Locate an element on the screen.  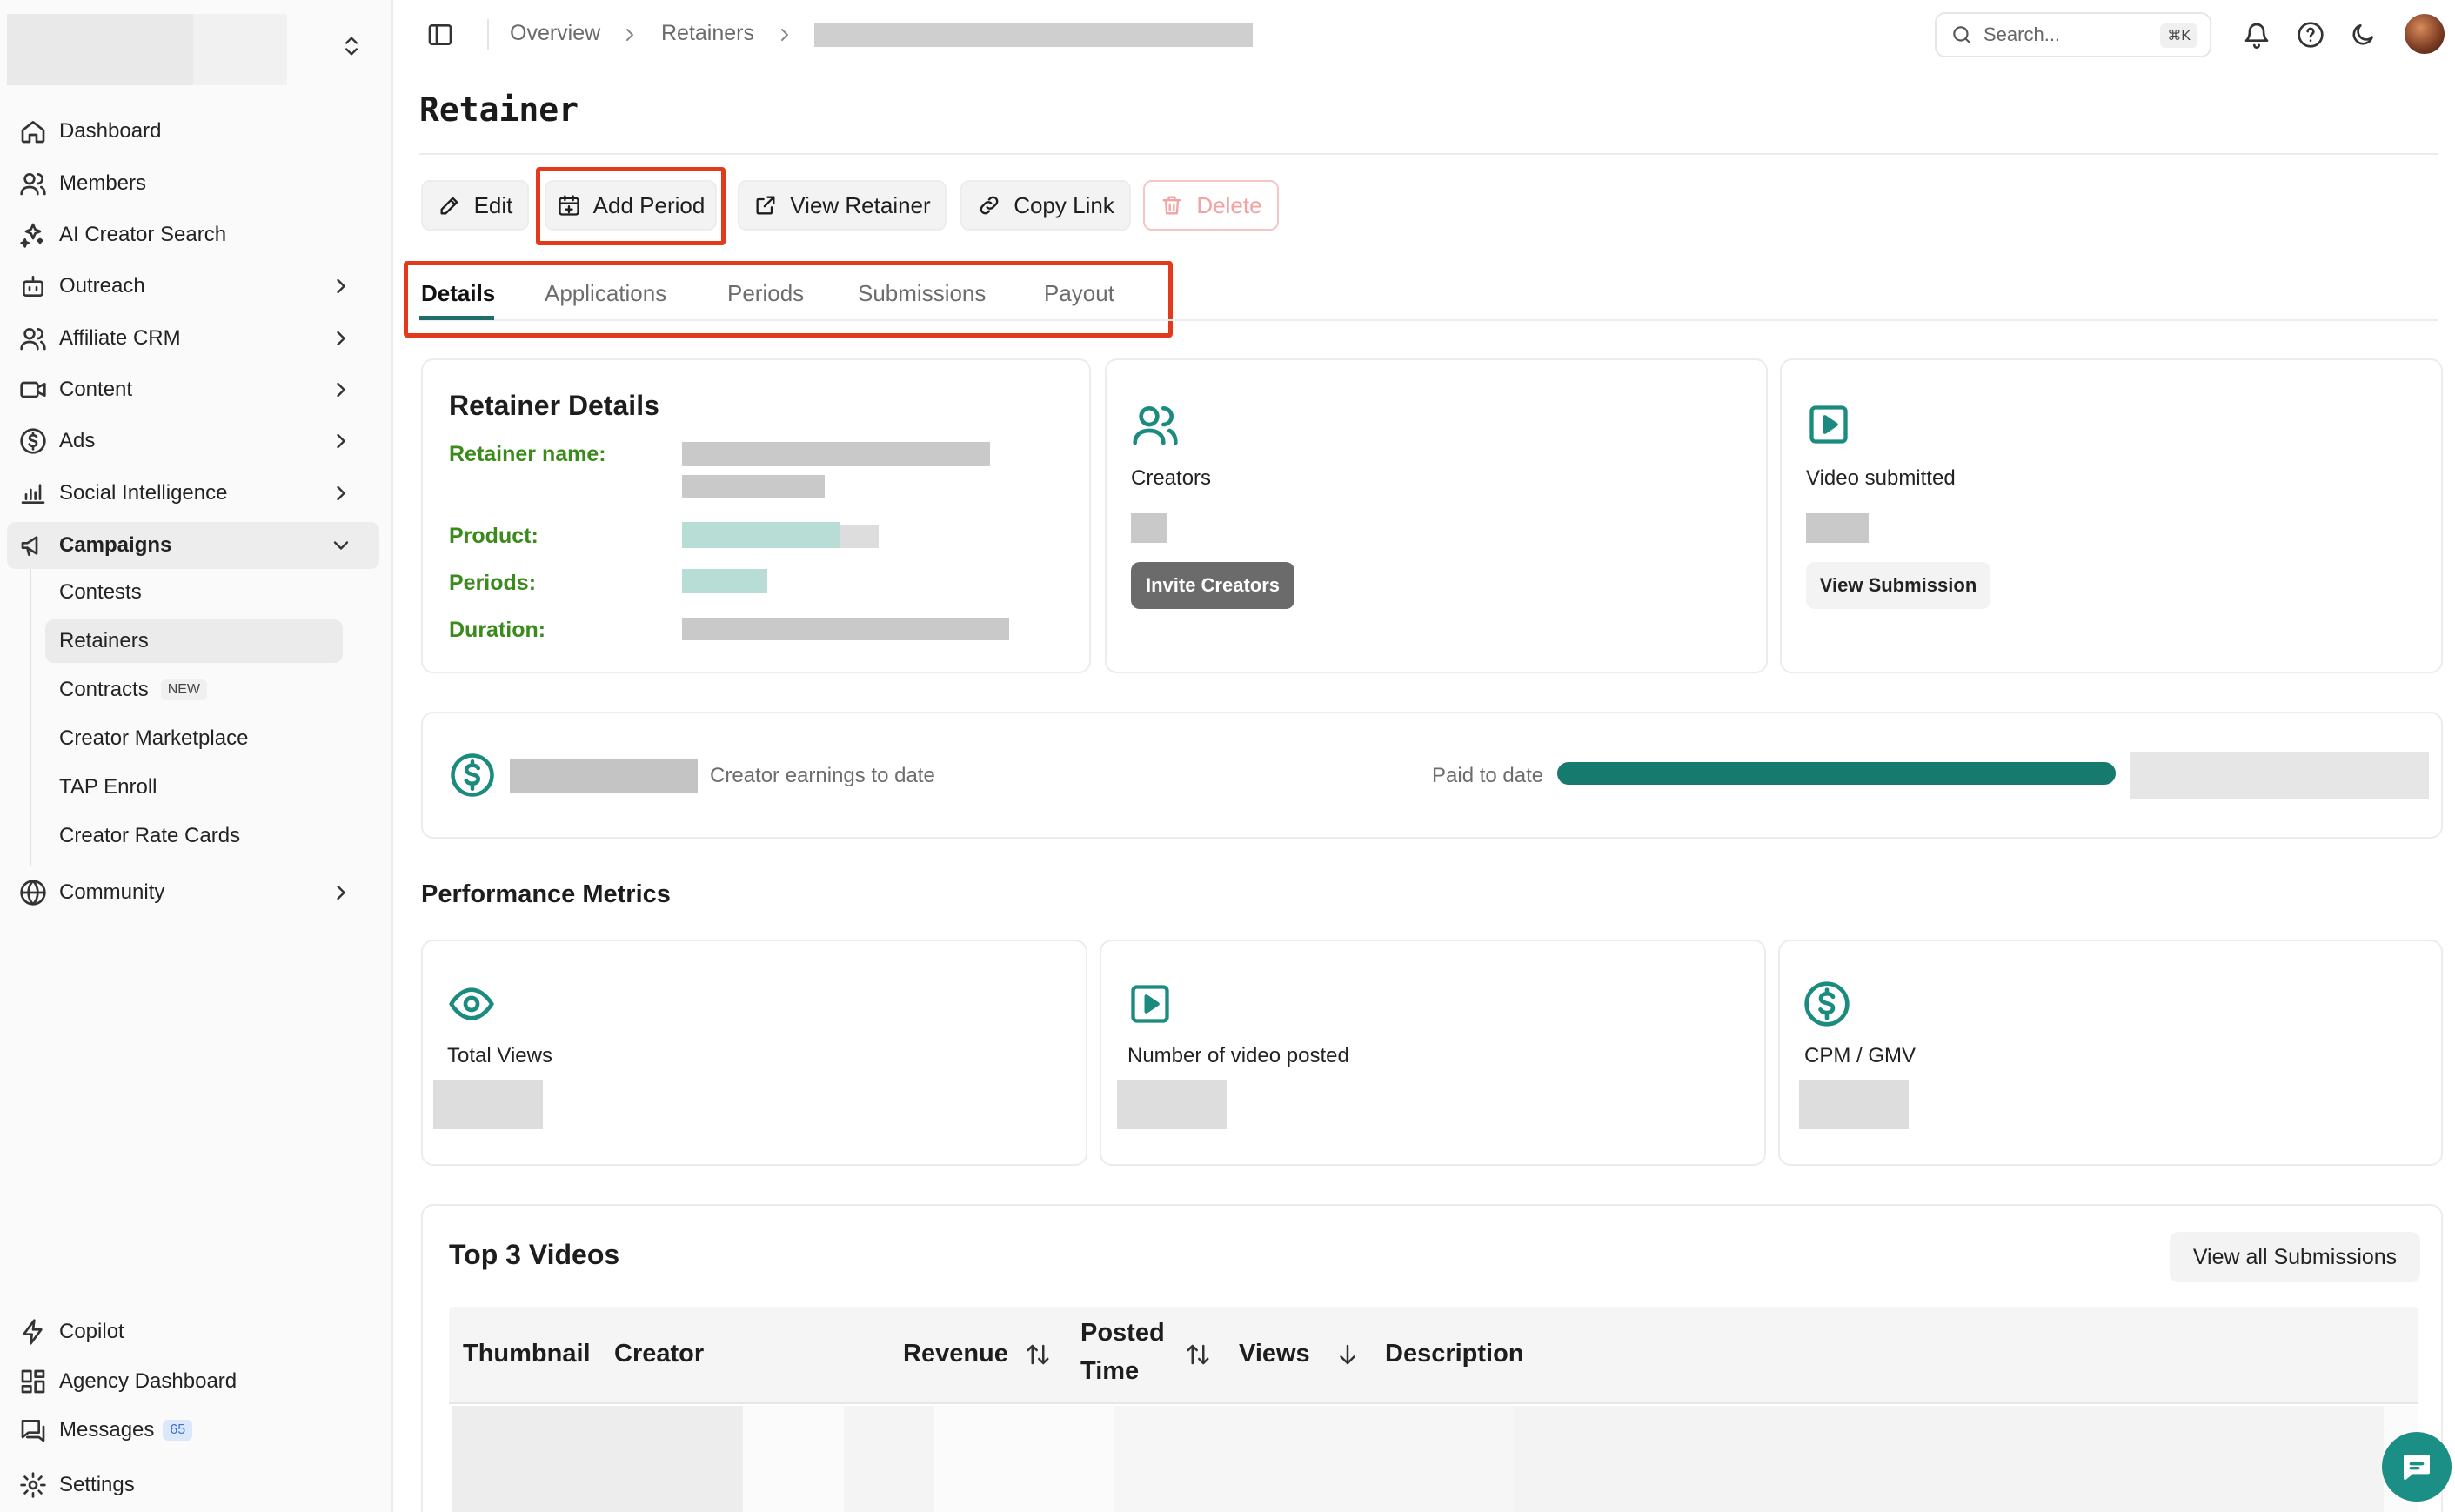
edit-button: Edit is located at coordinates (475, 206).